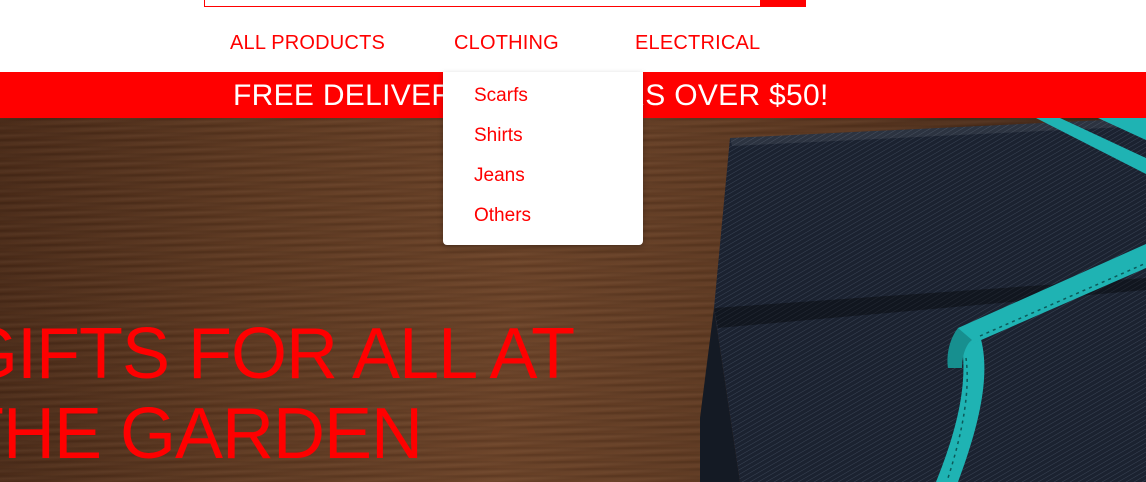 The width and height of the screenshot is (1146, 482). Describe the element at coordinates (573, 46) in the screenshot. I see `main-nav: ALL PRODUCTS CLOTHING ELECTRICAL` at that location.